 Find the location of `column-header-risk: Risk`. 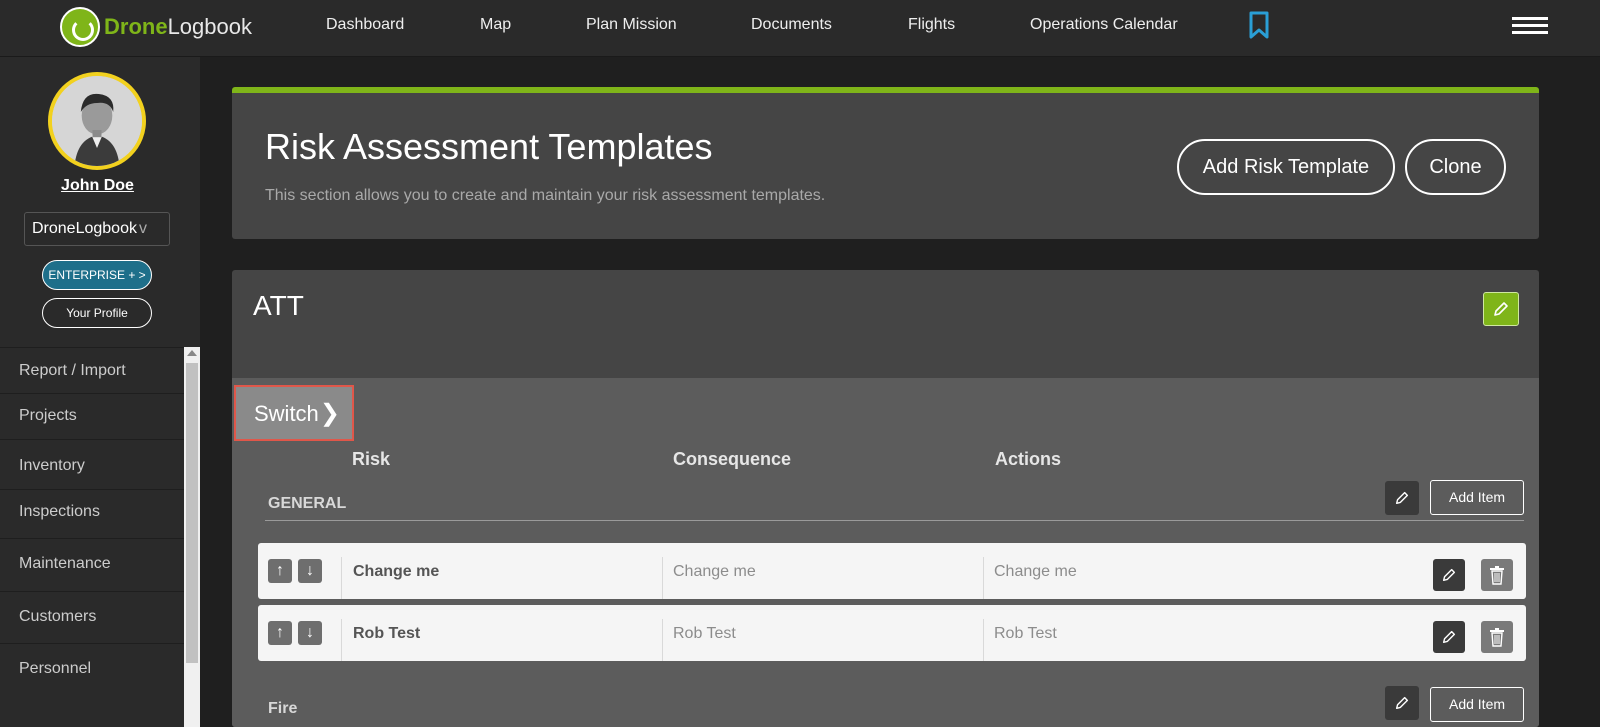

column-header-risk: Risk is located at coordinates (371, 459).